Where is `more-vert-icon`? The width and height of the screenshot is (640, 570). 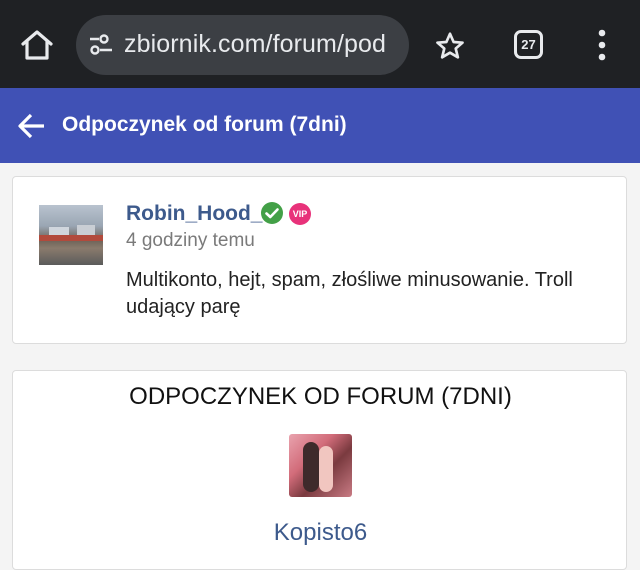
more-vert-icon is located at coordinates (602, 45).